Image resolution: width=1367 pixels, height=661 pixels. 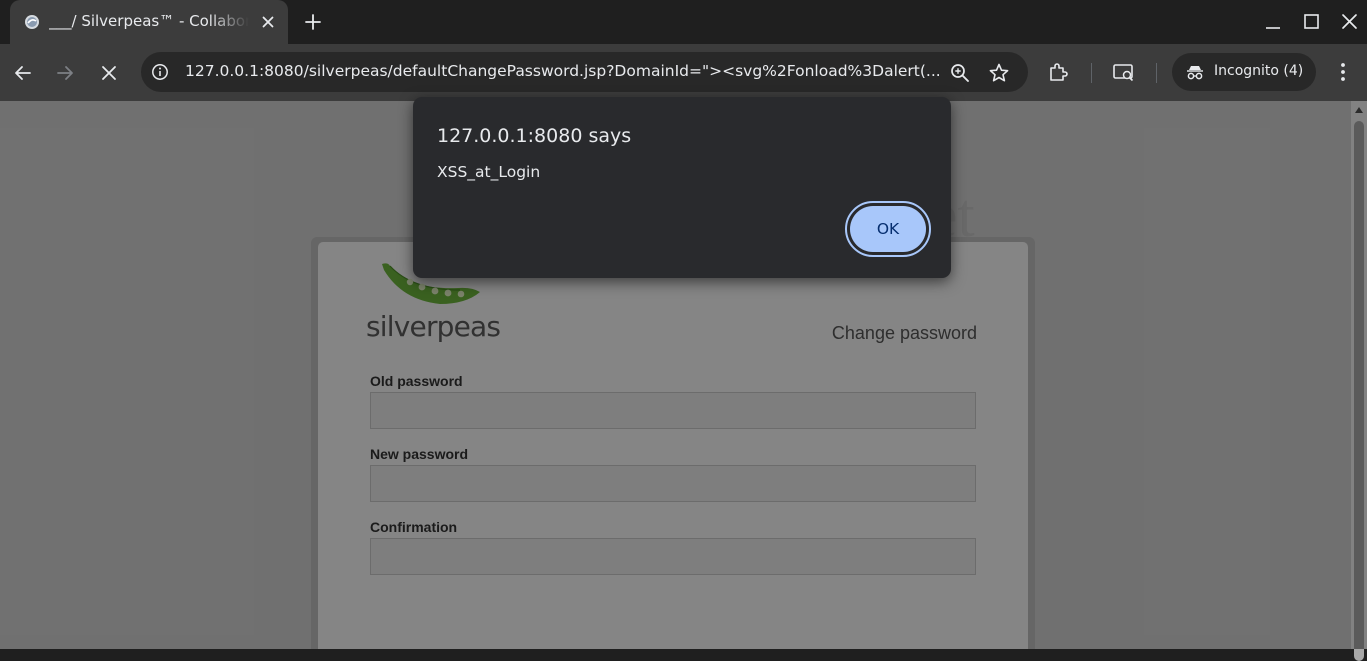 What do you see at coordinates (534, 136) in the screenshot?
I see `dialog-title: 127.0.0.1:8080 says` at bounding box center [534, 136].